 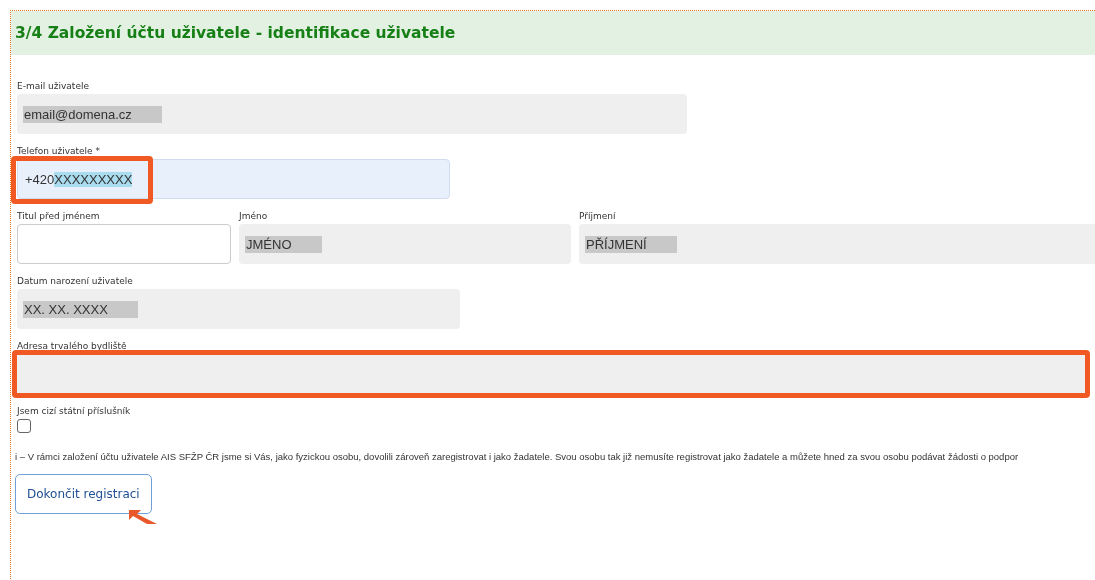 What do you see at coordinates (837, 244) in the screenshot?
I see `input-field: PŘÍJMENÍ` at bounding box center [837, 244].